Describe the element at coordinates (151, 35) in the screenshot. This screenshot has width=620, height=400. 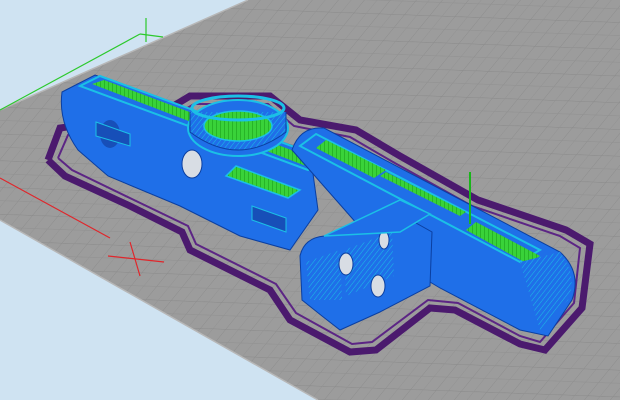
I see `y-axis-tick2` at that location.